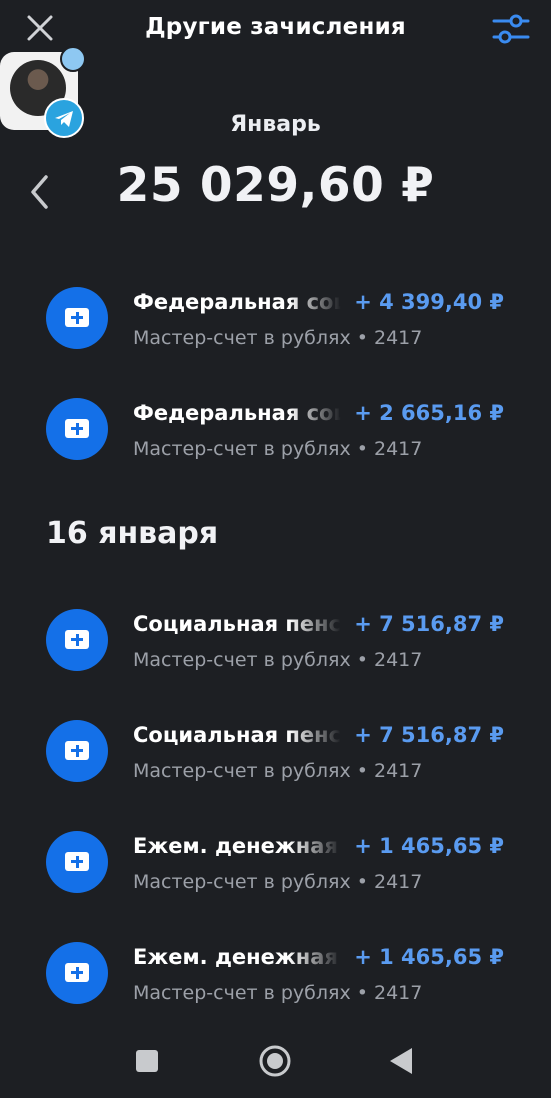 This screenshot has width=551, height=1098. What do you see at coordinates (275, 185) in the screenshot?
I see `period-total: 25 029,60 ₽` at bounding box center [275, 185].